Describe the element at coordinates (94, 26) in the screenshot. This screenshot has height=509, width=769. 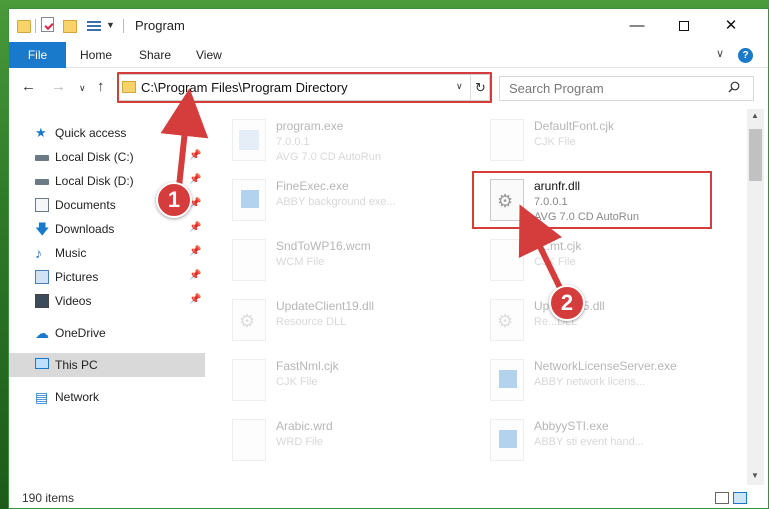
I see `view-options-icon` at that location.